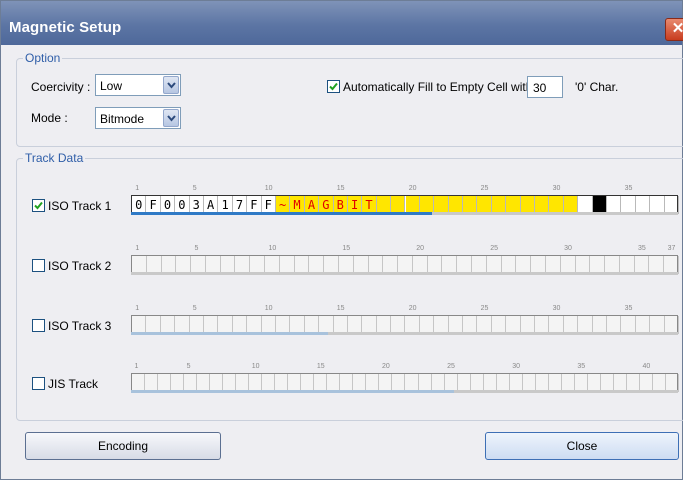 The image size is (683, 480). Describe the element at coordinates (137, 248) in the screenshot. I see `track-2-tick: 1` at that location.